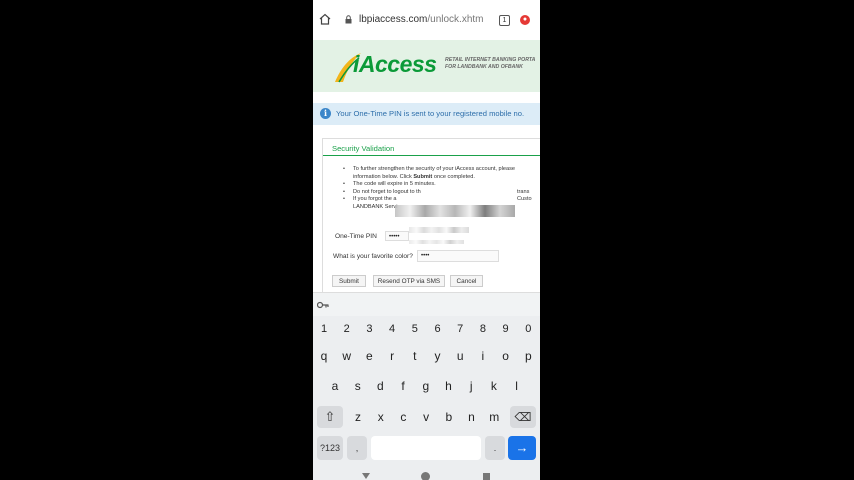 The width and height of the screenshot is (854, 480). What do you see at coordinates (347, 329) in the screenshot?
I see `key-2: 2` at bounding box center [347, 329].